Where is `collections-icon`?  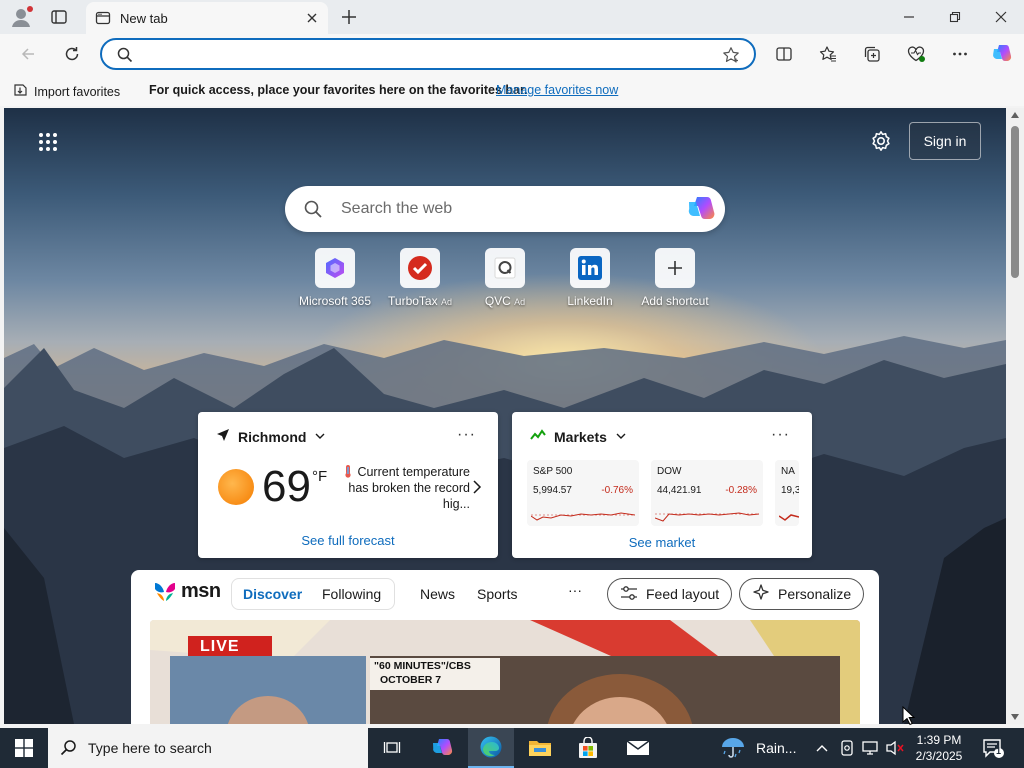 collections-icon is located at coordinates (872, 54).